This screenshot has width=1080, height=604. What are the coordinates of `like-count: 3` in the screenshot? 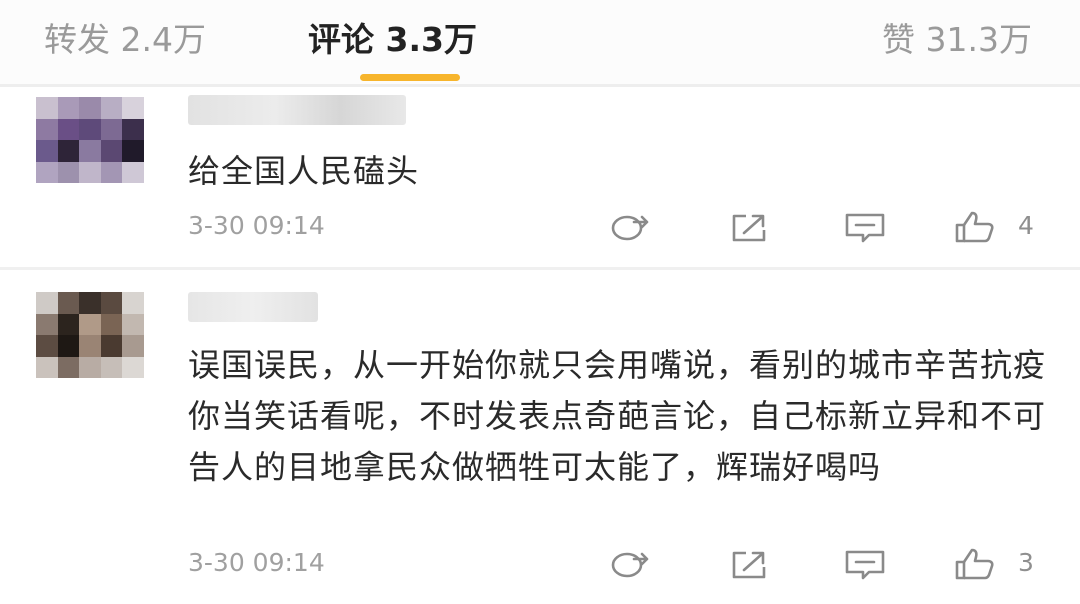 It's located at (1026, 562).